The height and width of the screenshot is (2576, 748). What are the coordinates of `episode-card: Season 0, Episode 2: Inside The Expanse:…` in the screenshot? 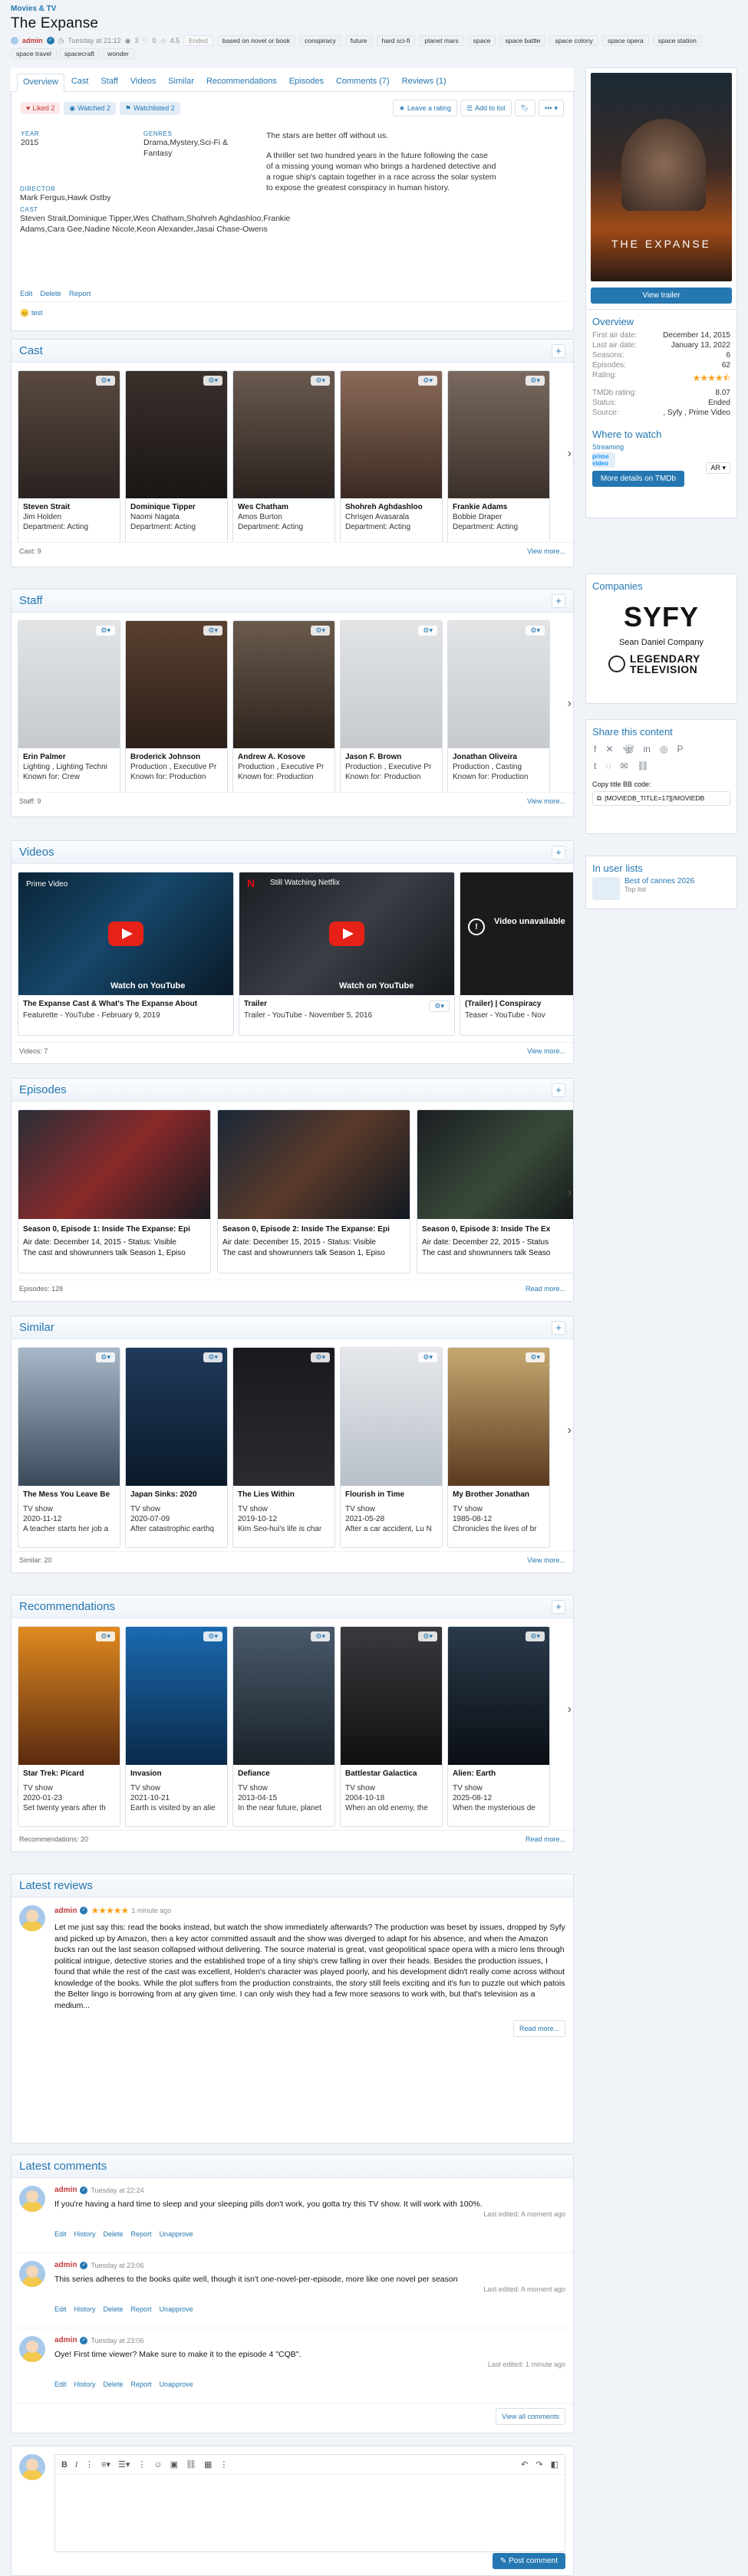 It's located at (313, 1191).